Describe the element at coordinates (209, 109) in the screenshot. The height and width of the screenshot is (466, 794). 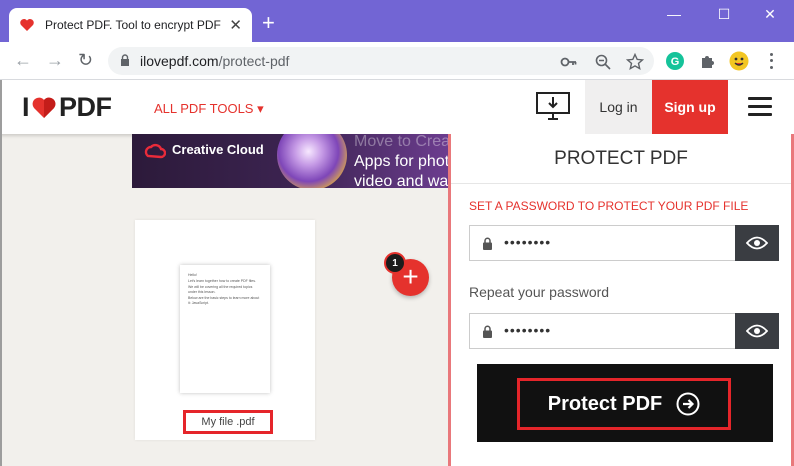
I see `all-pdf-tools-menu: ALL PDF TOOLS ▾` at that location.